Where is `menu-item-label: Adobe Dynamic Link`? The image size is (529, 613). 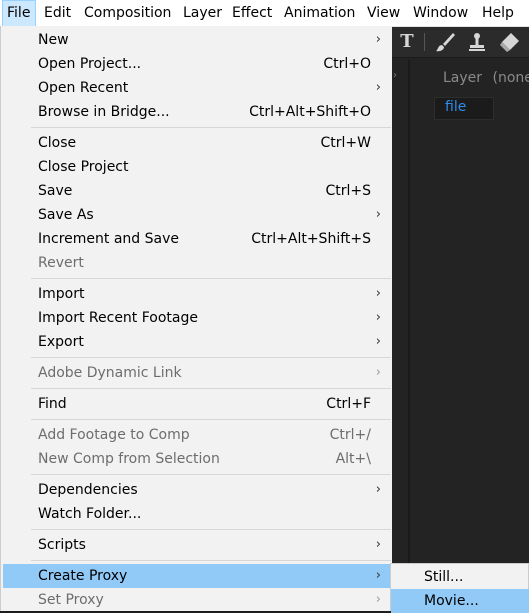
menu-item-label: Adobe Dynamic Link is located at coordinates (110, 373).